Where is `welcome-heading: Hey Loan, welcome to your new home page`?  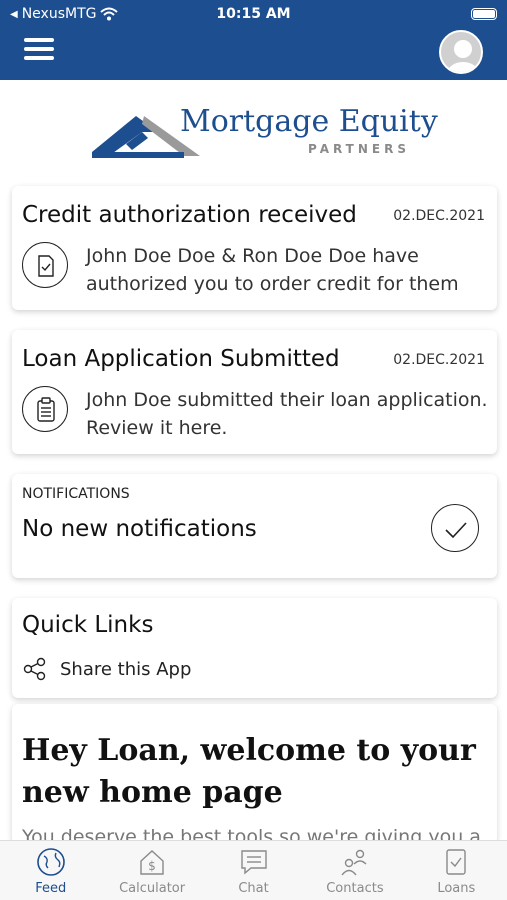 welcome-heading: Hey Loan, welcome to your new home page is located at coordinates (252, 772).